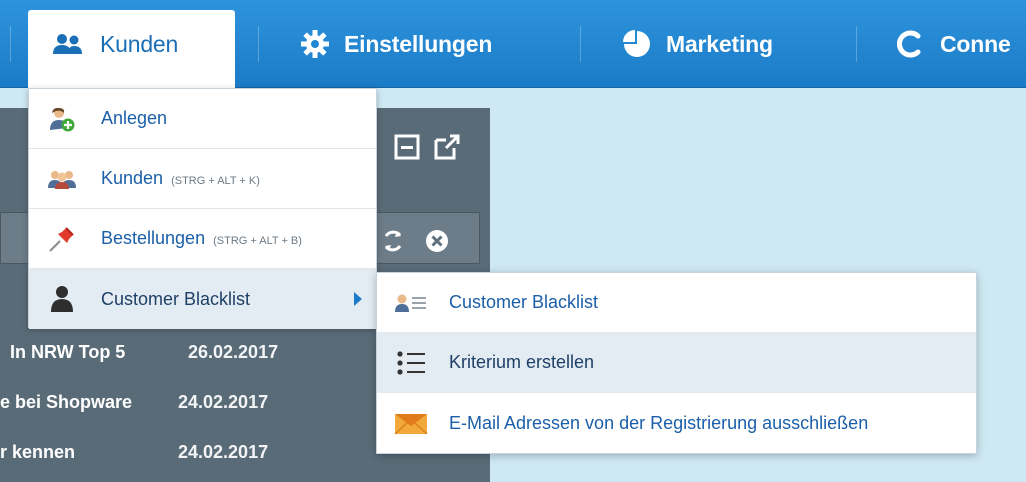 Image resolution: width=1026 pixels, height=482 pixels. What do you see at coordinates (911, 44) in the screenshot?
I see `connect-icon` at bounding box center [911, 44].